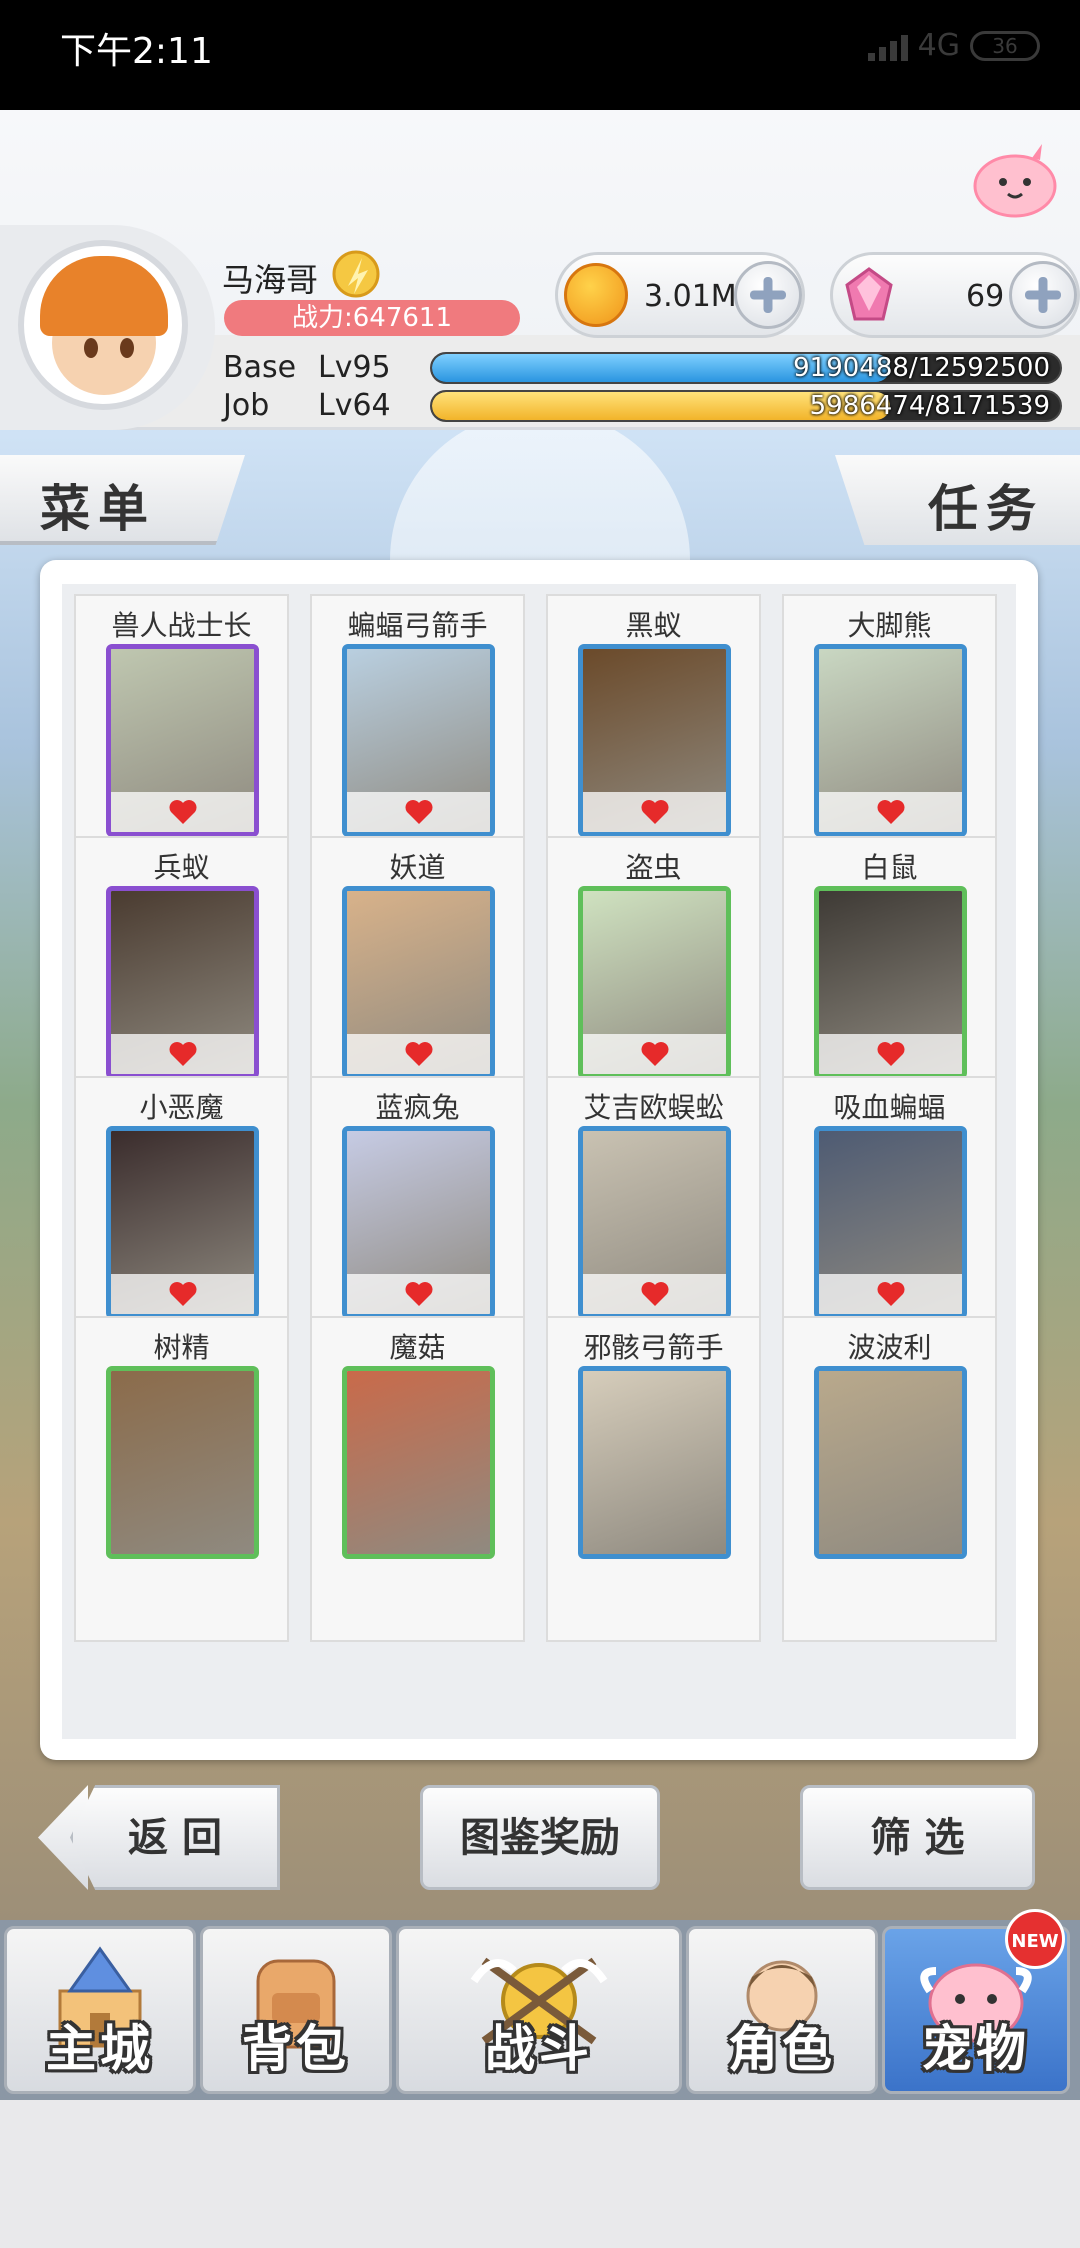  What do you see at coordinates (539, 2010) in the screenshot?
I see `nav-item-battle: 战斗` at bounding box center [539, 2010].